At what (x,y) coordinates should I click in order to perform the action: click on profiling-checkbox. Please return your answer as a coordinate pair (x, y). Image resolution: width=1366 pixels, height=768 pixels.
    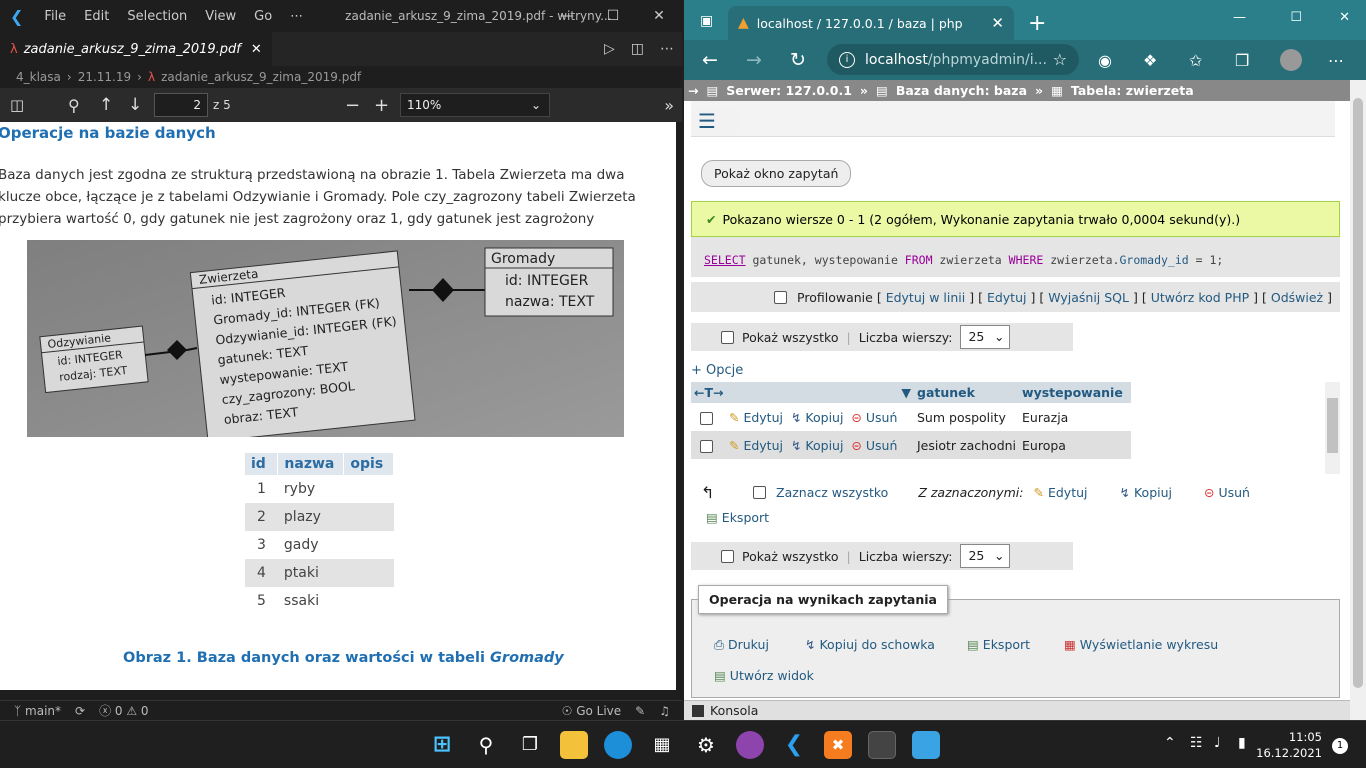
    Looking at the image, I should click on (781, 297).